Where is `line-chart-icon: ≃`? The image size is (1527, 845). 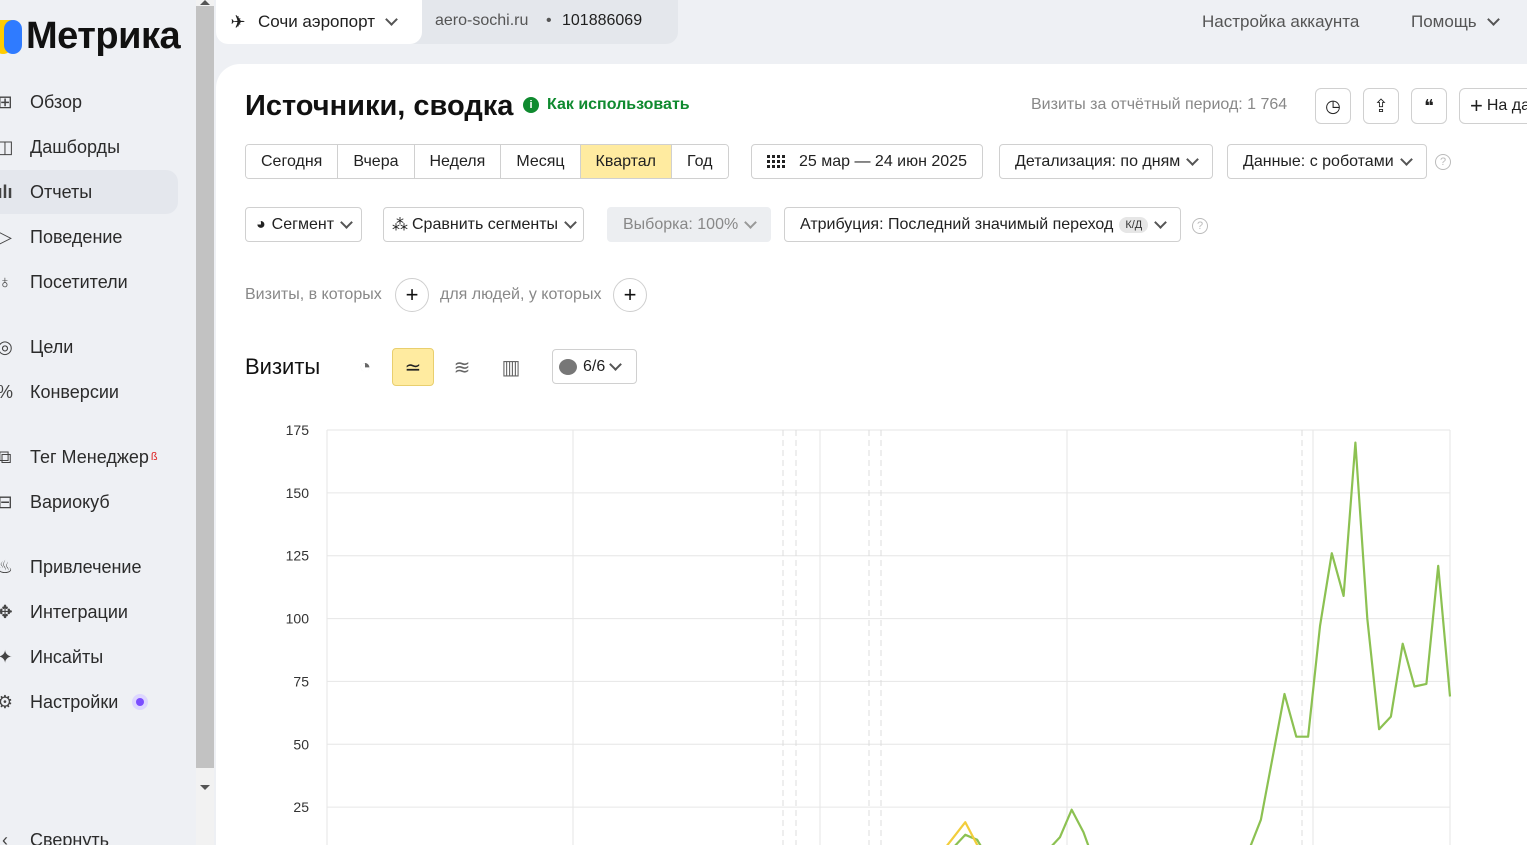
line-chart-icon: ≃ is located at coordinates (413, 367).